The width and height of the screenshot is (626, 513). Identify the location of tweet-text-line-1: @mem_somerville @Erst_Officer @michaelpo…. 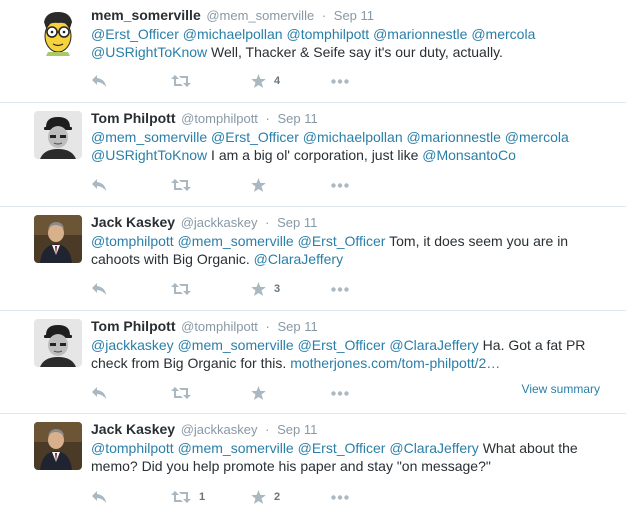
(351, 137).